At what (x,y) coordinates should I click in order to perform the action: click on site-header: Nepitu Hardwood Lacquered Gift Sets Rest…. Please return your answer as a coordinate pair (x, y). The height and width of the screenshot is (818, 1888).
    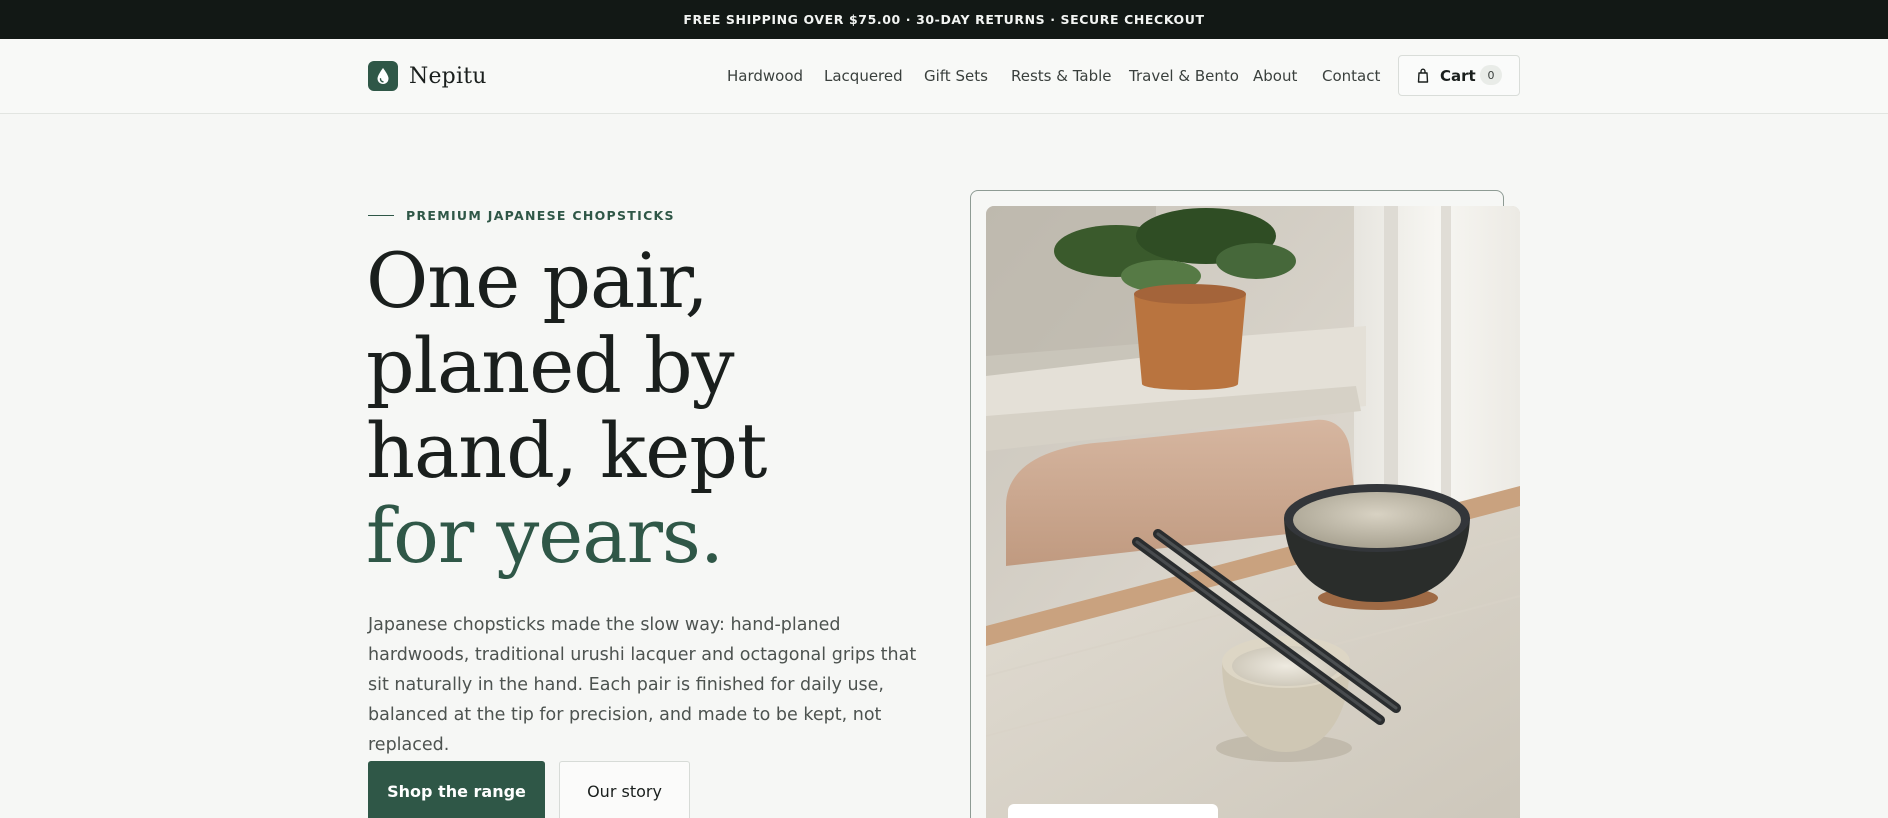
    Looking at the image, I should click on (944, 76).